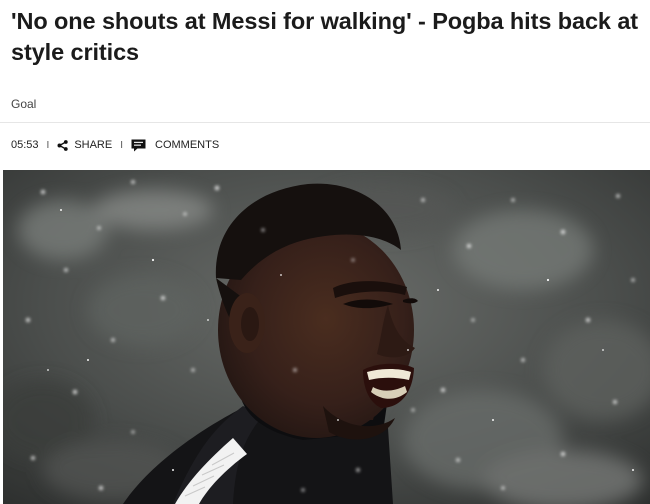  What do you see at coordinates (93, 145) in the screenshot?
I see `share-label: SHARE` at bounding box center [93, 145].